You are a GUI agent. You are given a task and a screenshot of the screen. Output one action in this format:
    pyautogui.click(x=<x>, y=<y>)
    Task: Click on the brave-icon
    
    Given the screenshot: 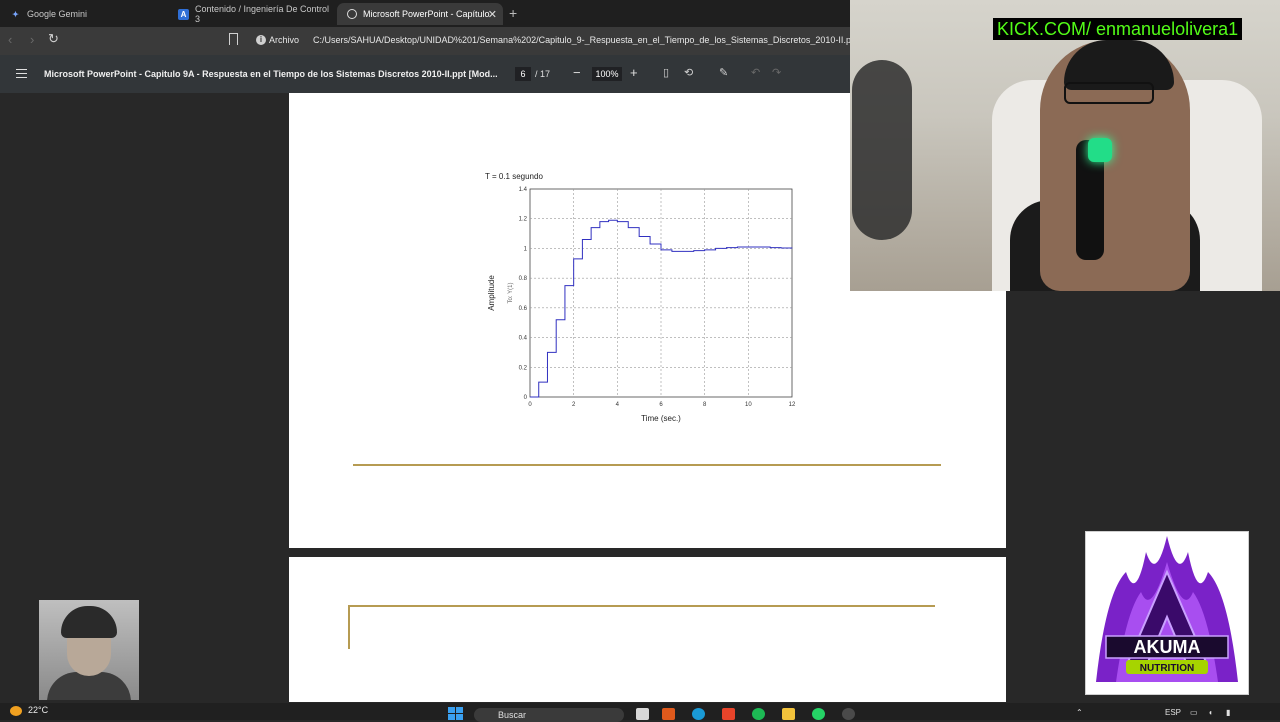 What is the action you would take?
    pyautogui.click(x=728, y=714)
    